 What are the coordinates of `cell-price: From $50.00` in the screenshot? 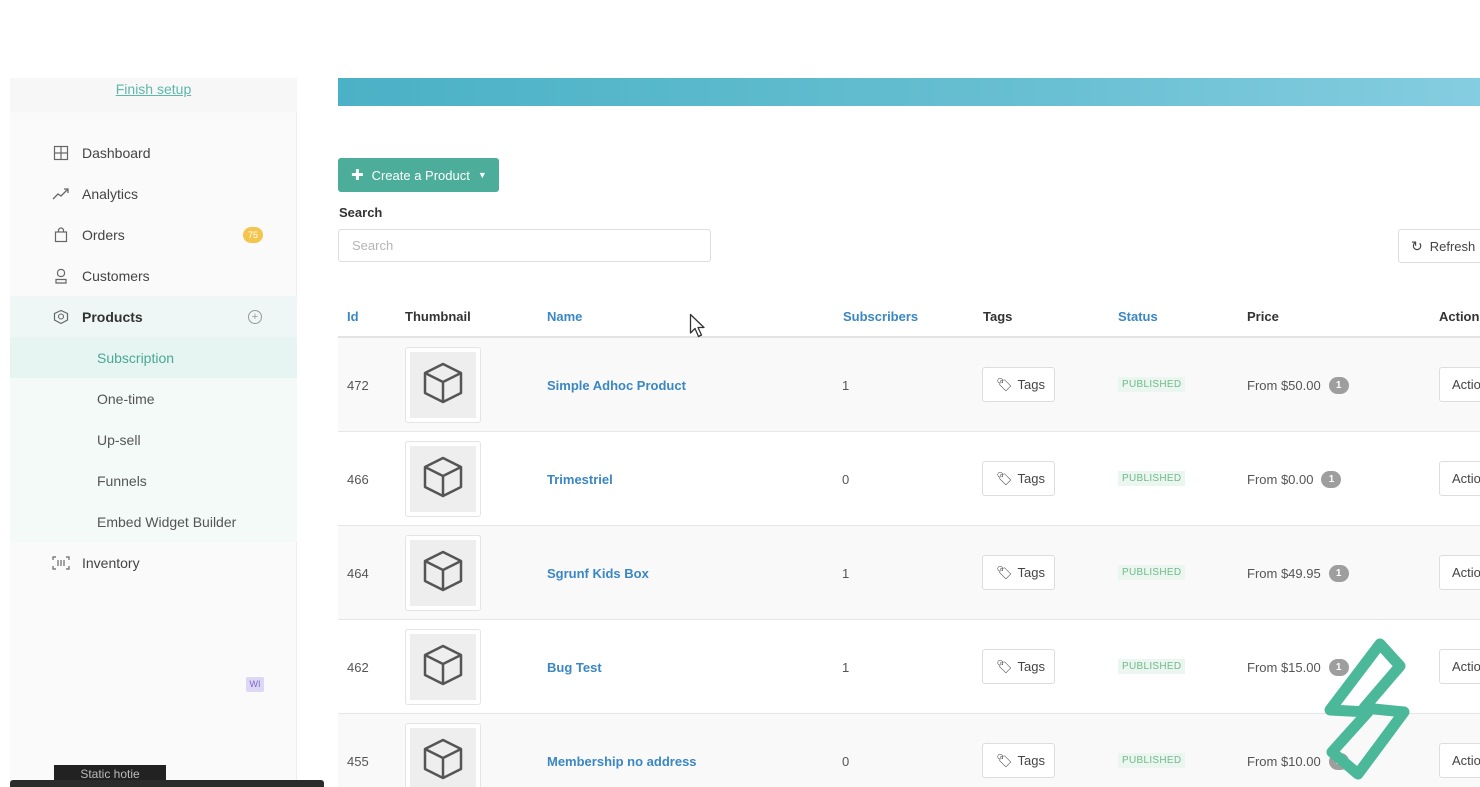 It's located at (1284, 385).